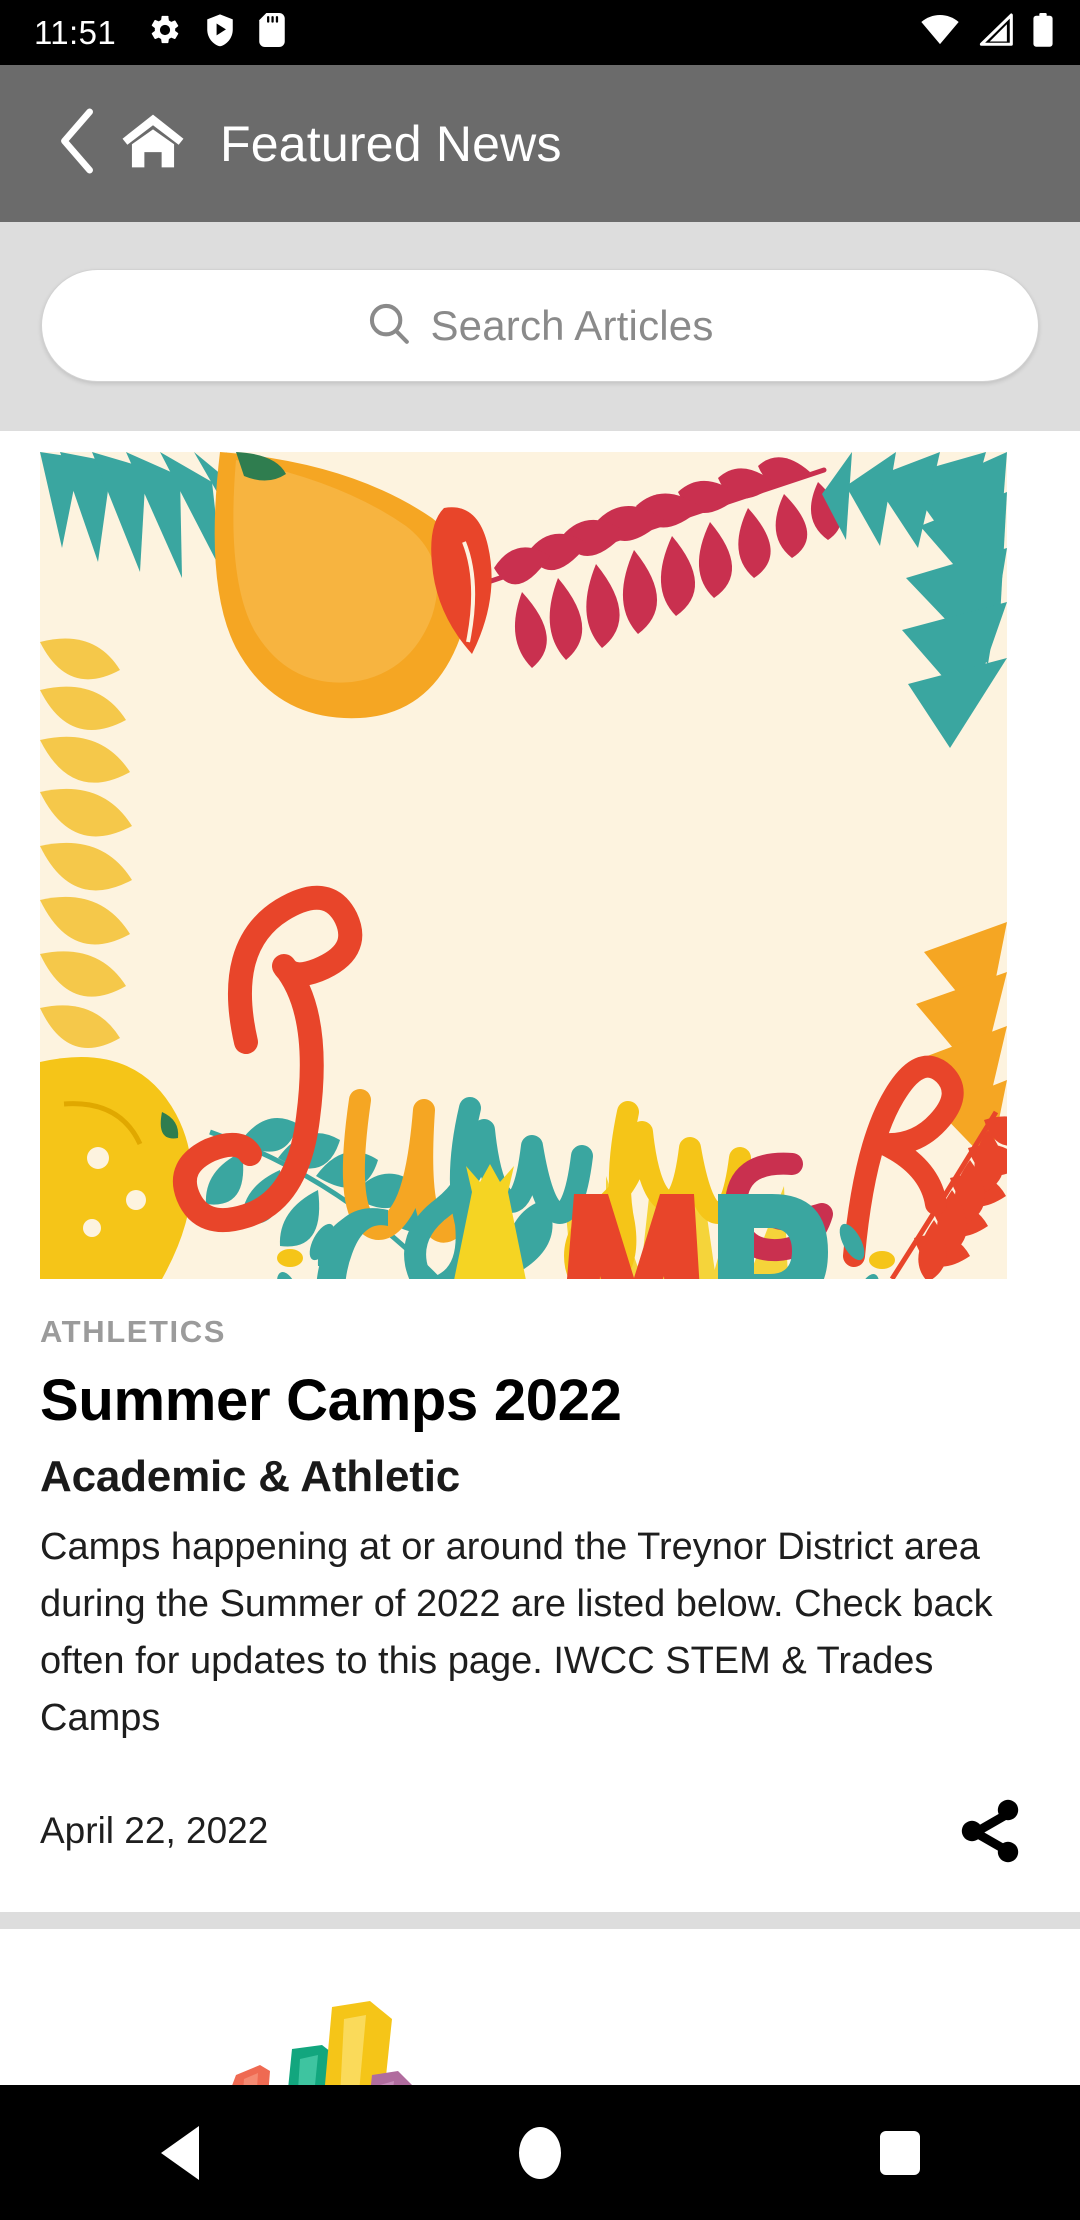 This screenshot has height=2220, width=1080. I want to click on search-placeholder: Search Articles, so click(572, 325).